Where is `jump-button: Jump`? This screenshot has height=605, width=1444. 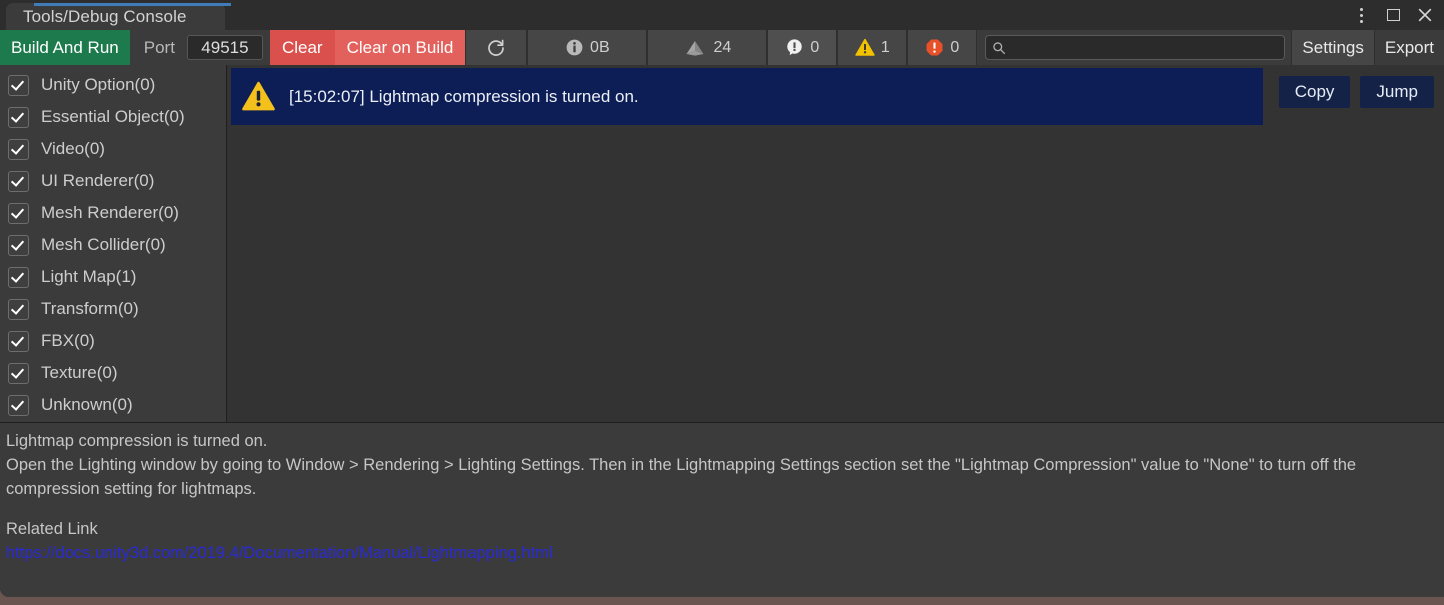 jump-button: Jump is located at coordinates (1397, 92).